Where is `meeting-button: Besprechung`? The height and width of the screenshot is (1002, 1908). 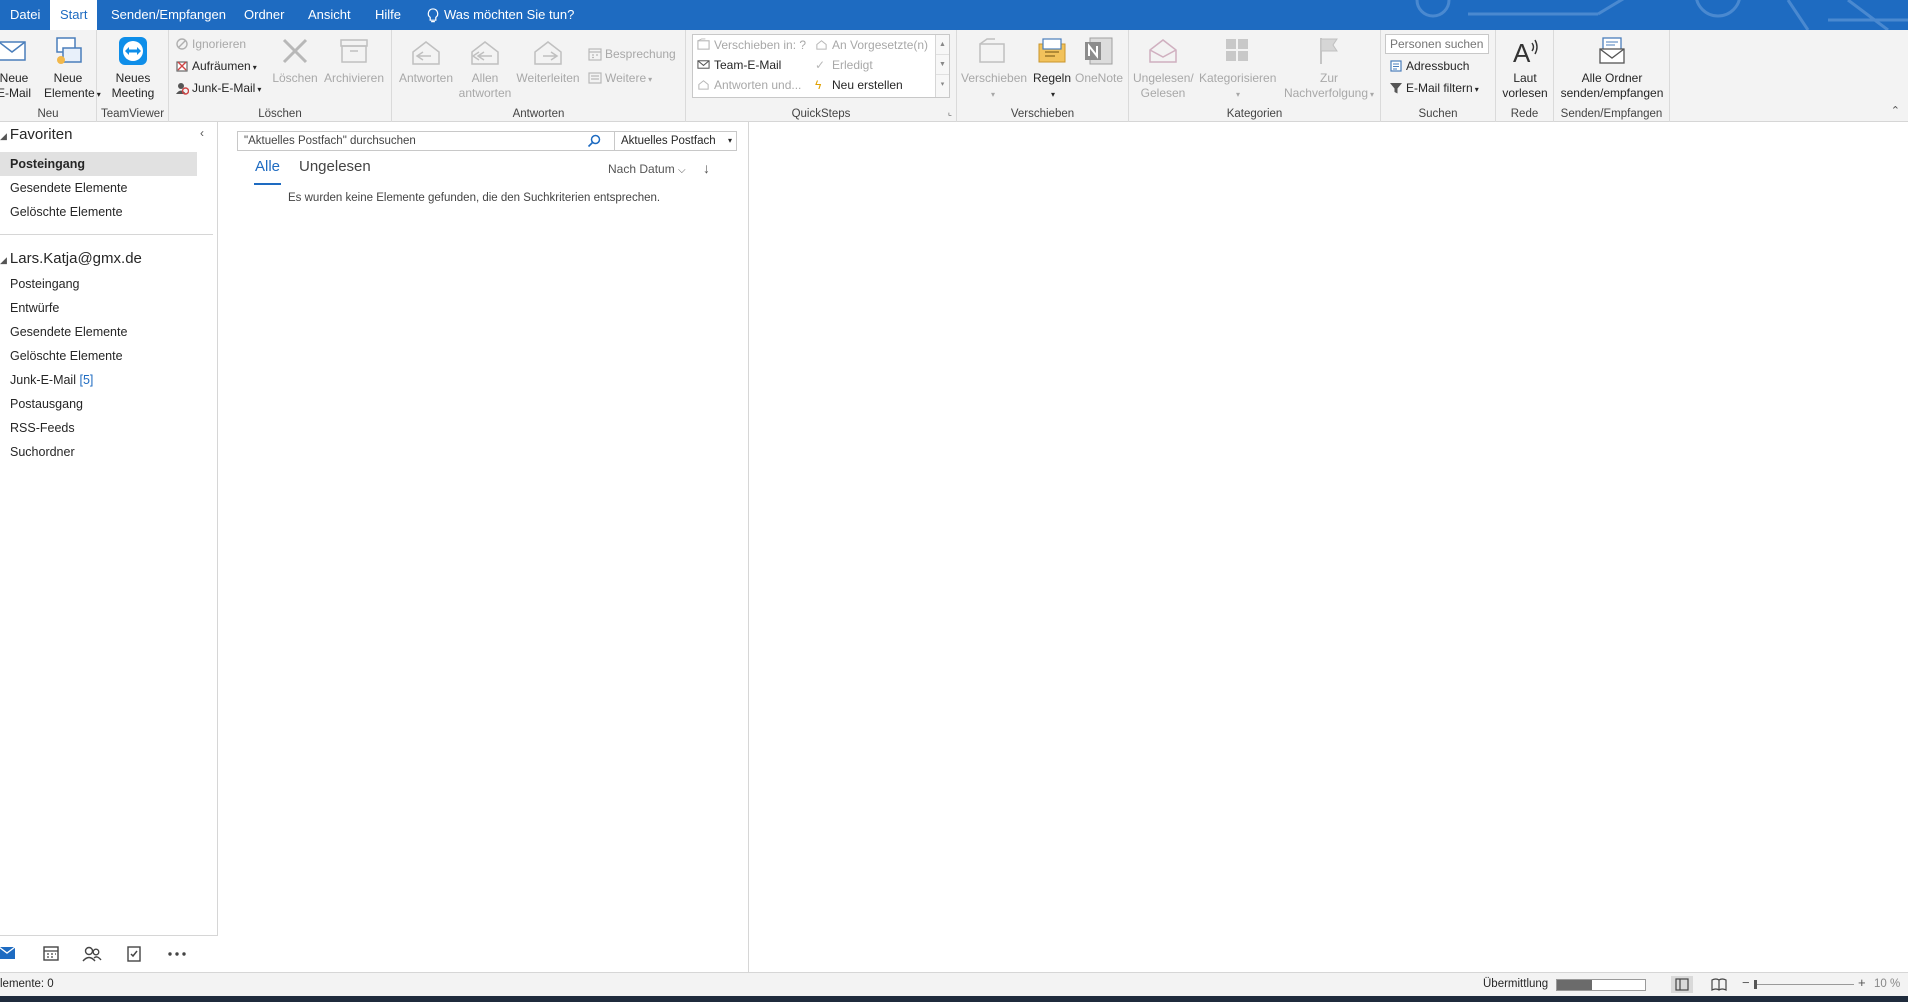 meeting-button: Besprechung is located at coordinates (632, 54).